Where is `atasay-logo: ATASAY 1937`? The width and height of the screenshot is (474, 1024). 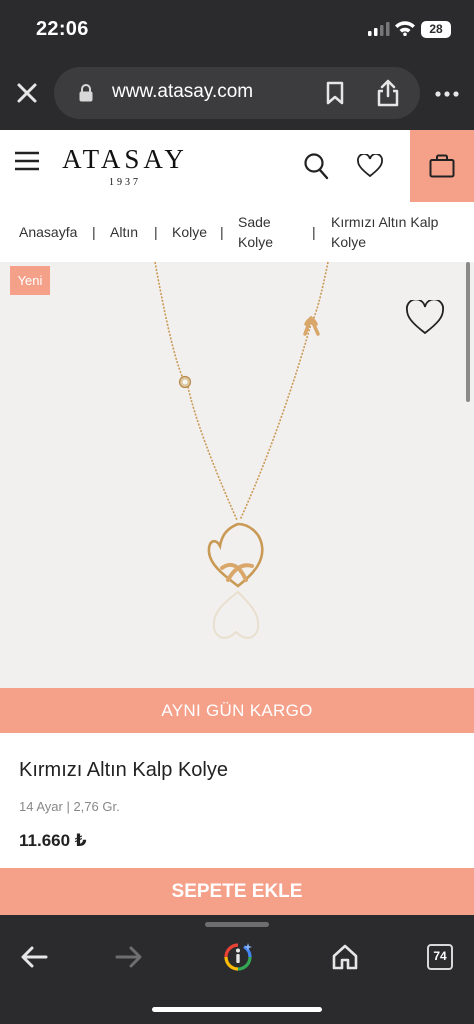
atasay-logo: ATASAY 1937 is located at coordinates (125, 166).